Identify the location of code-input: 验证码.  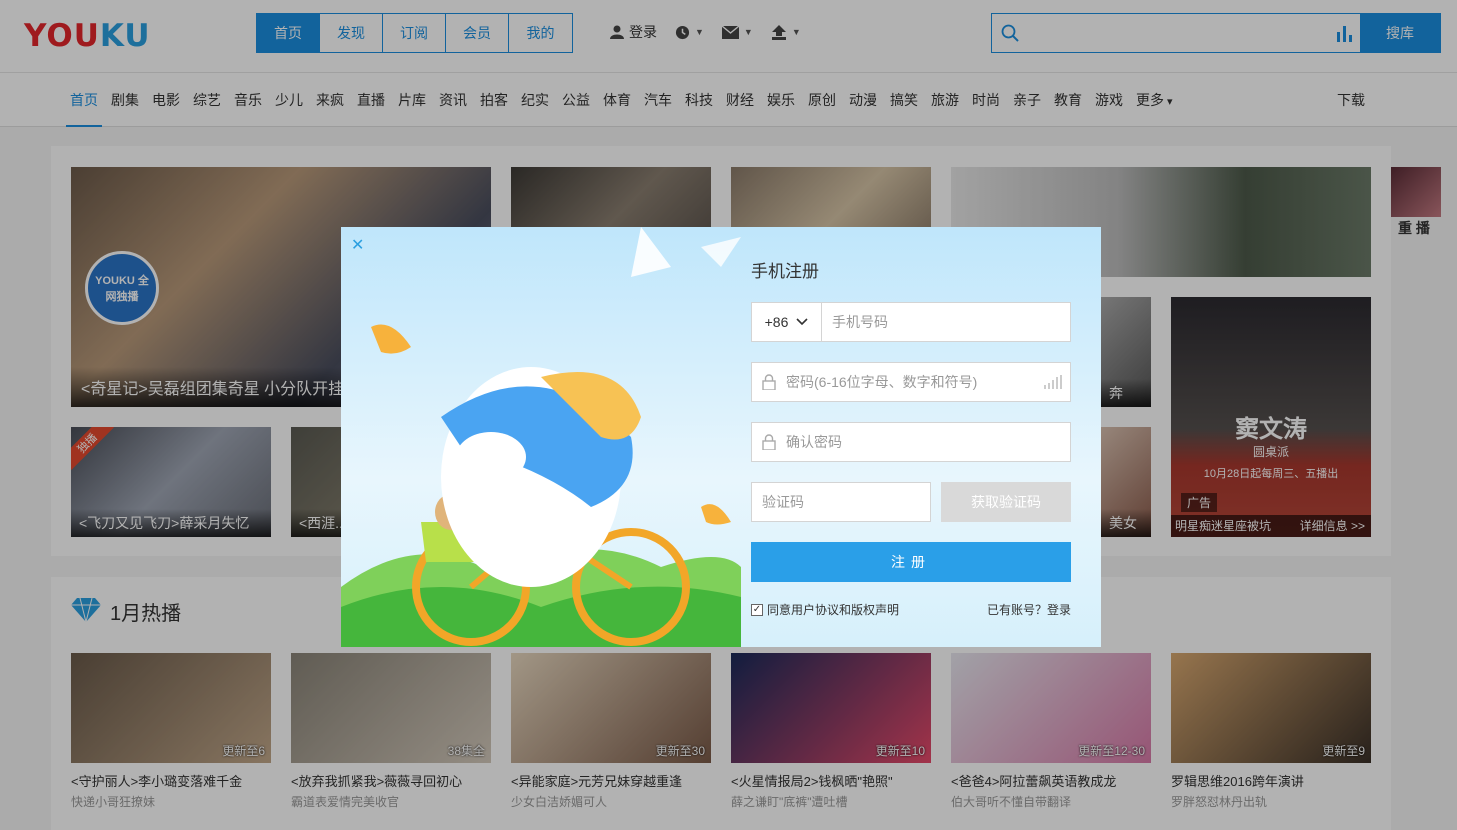
(841, 502).